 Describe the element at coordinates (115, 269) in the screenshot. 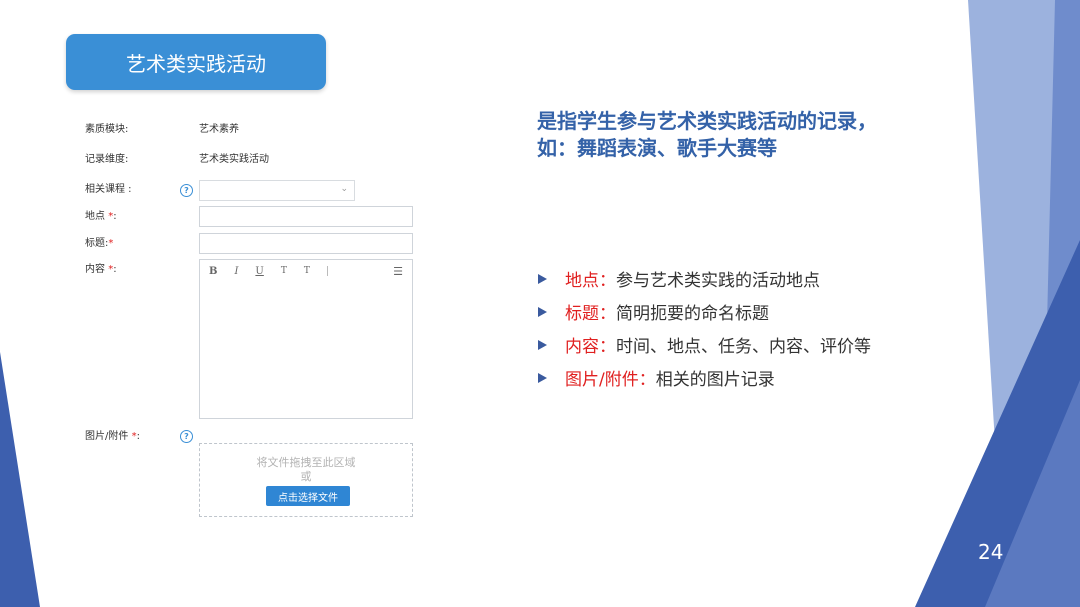

I see `content-label-suffix: :` at that location.